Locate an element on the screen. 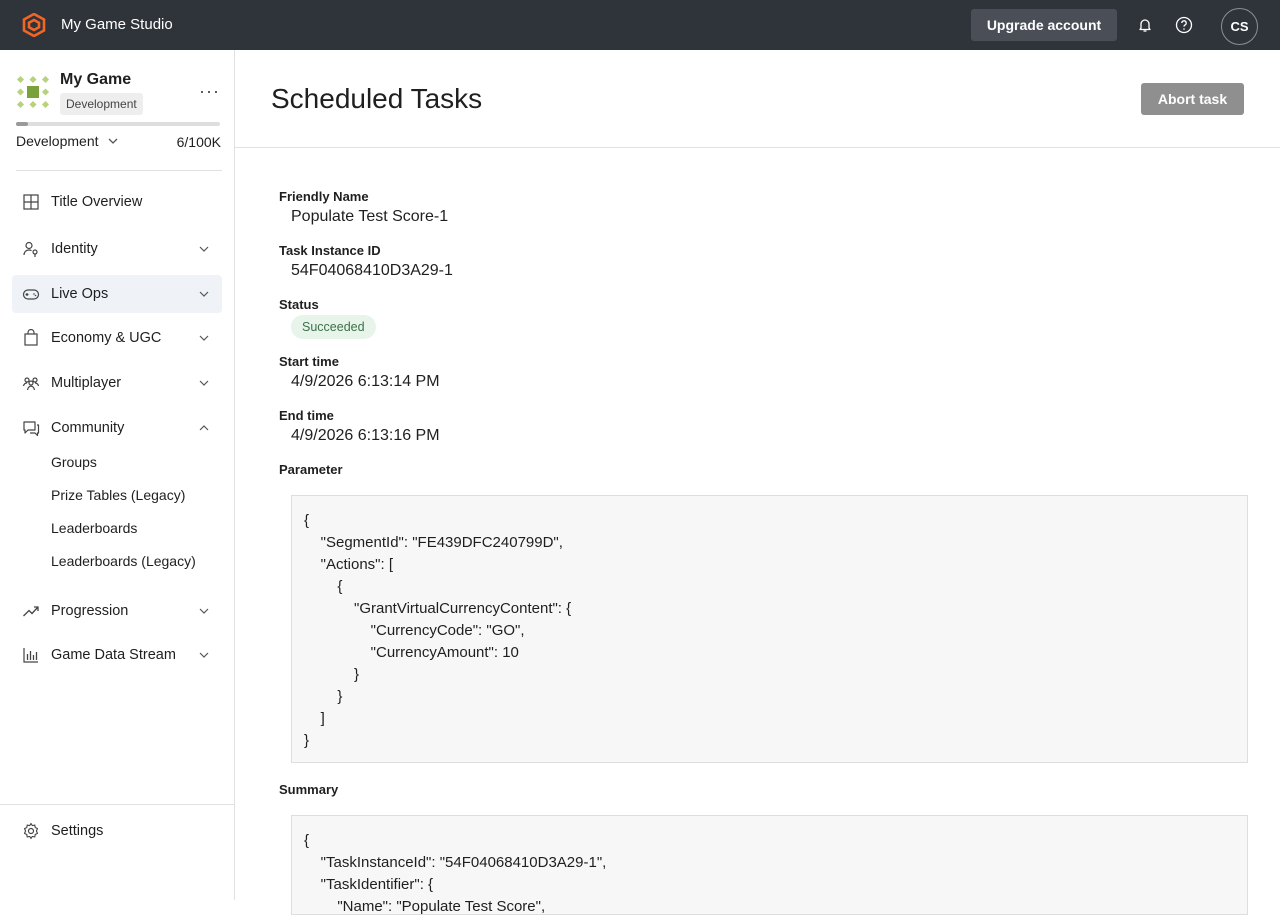  user-key-icon is located at coordinates (30, 249).